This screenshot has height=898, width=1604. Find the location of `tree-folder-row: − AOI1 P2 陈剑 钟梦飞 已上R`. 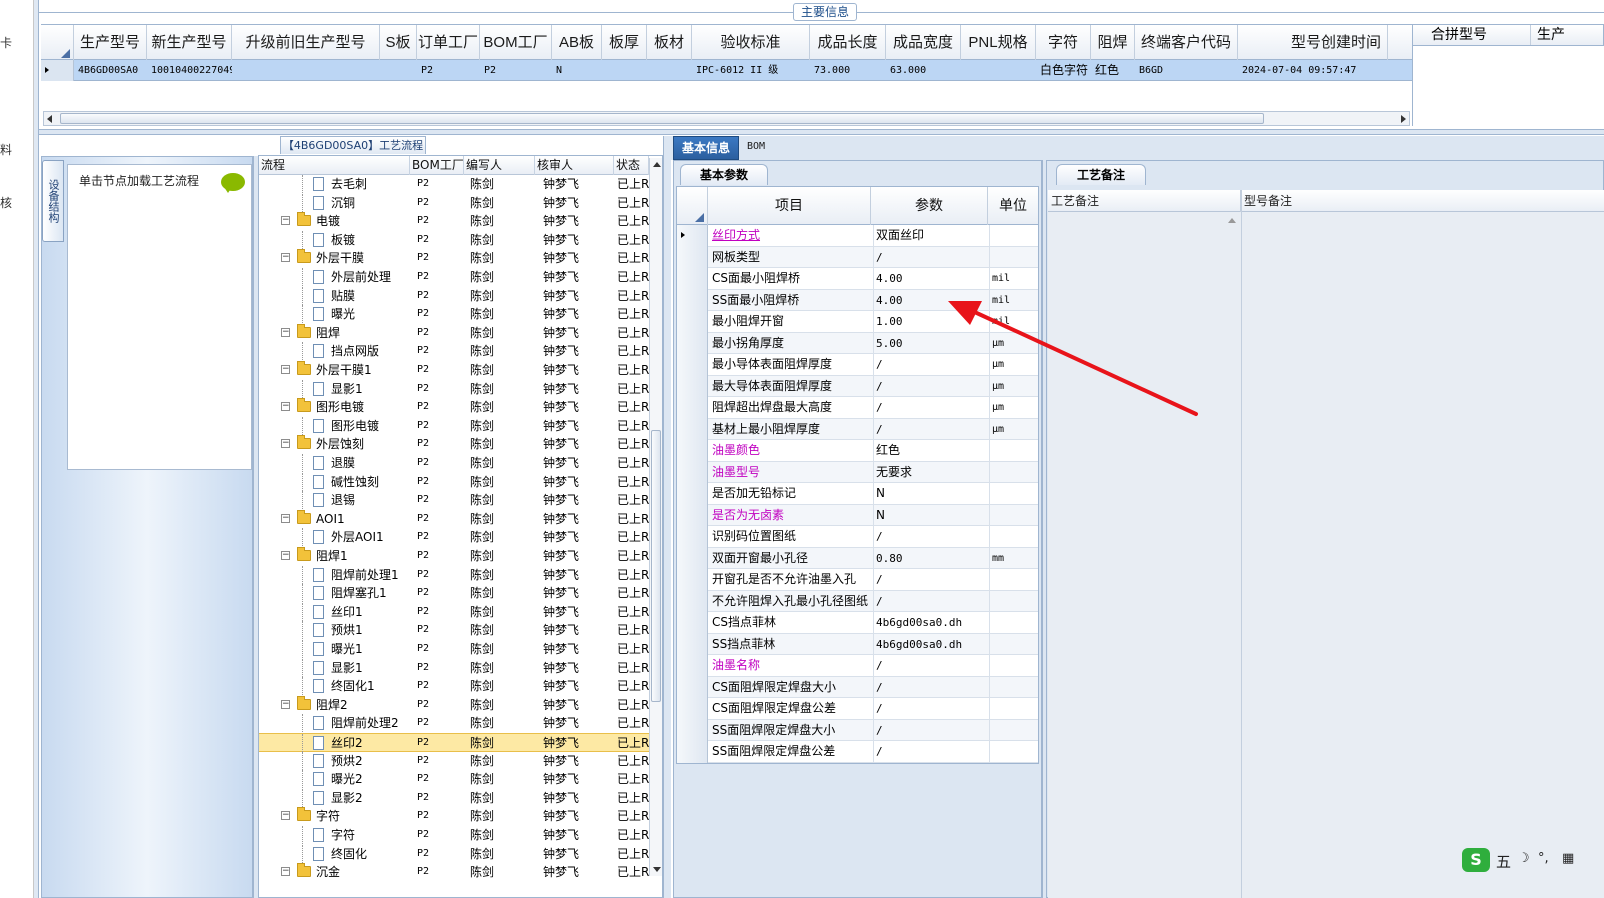

tree-folder-row: − AOI1 P2 陈剑 钟梦飞 已上R is located at coordinates (454, 519).